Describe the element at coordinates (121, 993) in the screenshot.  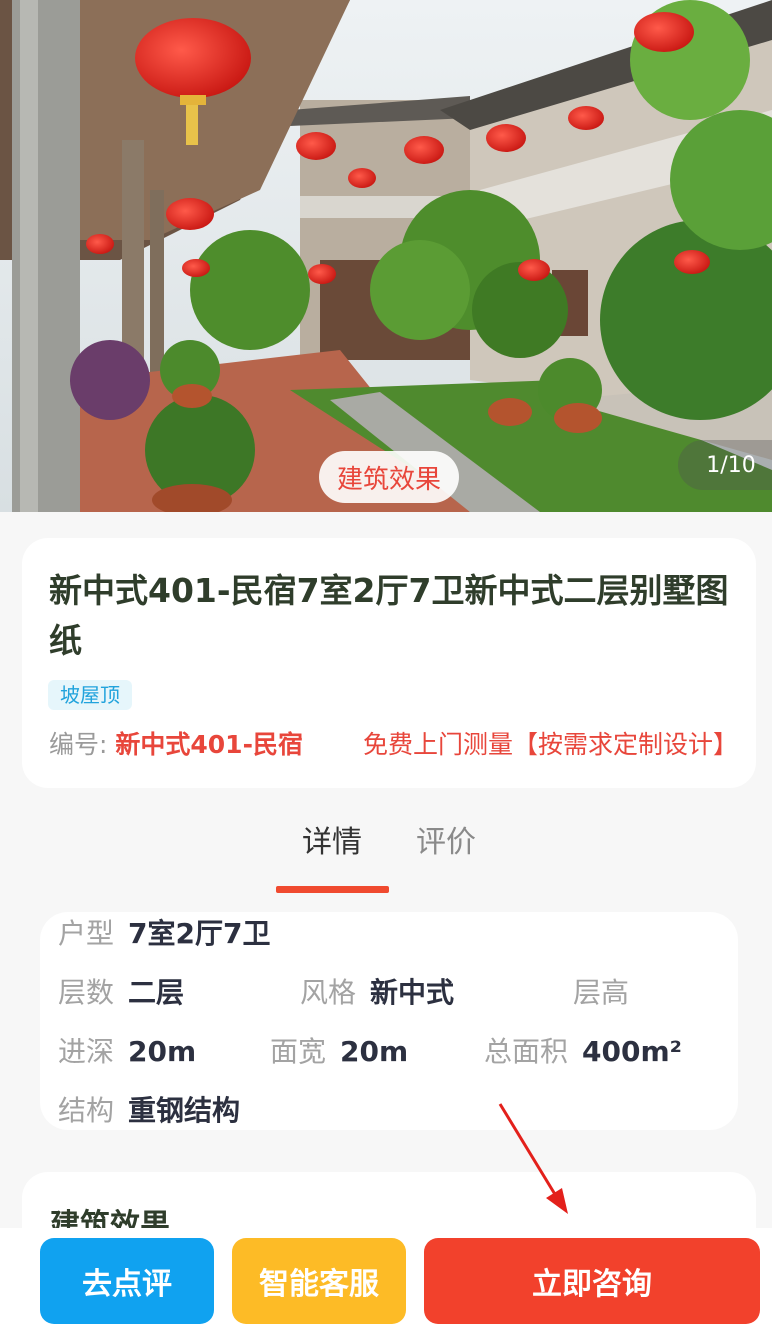
I see `spec-floors: 层数 二层` at that location.